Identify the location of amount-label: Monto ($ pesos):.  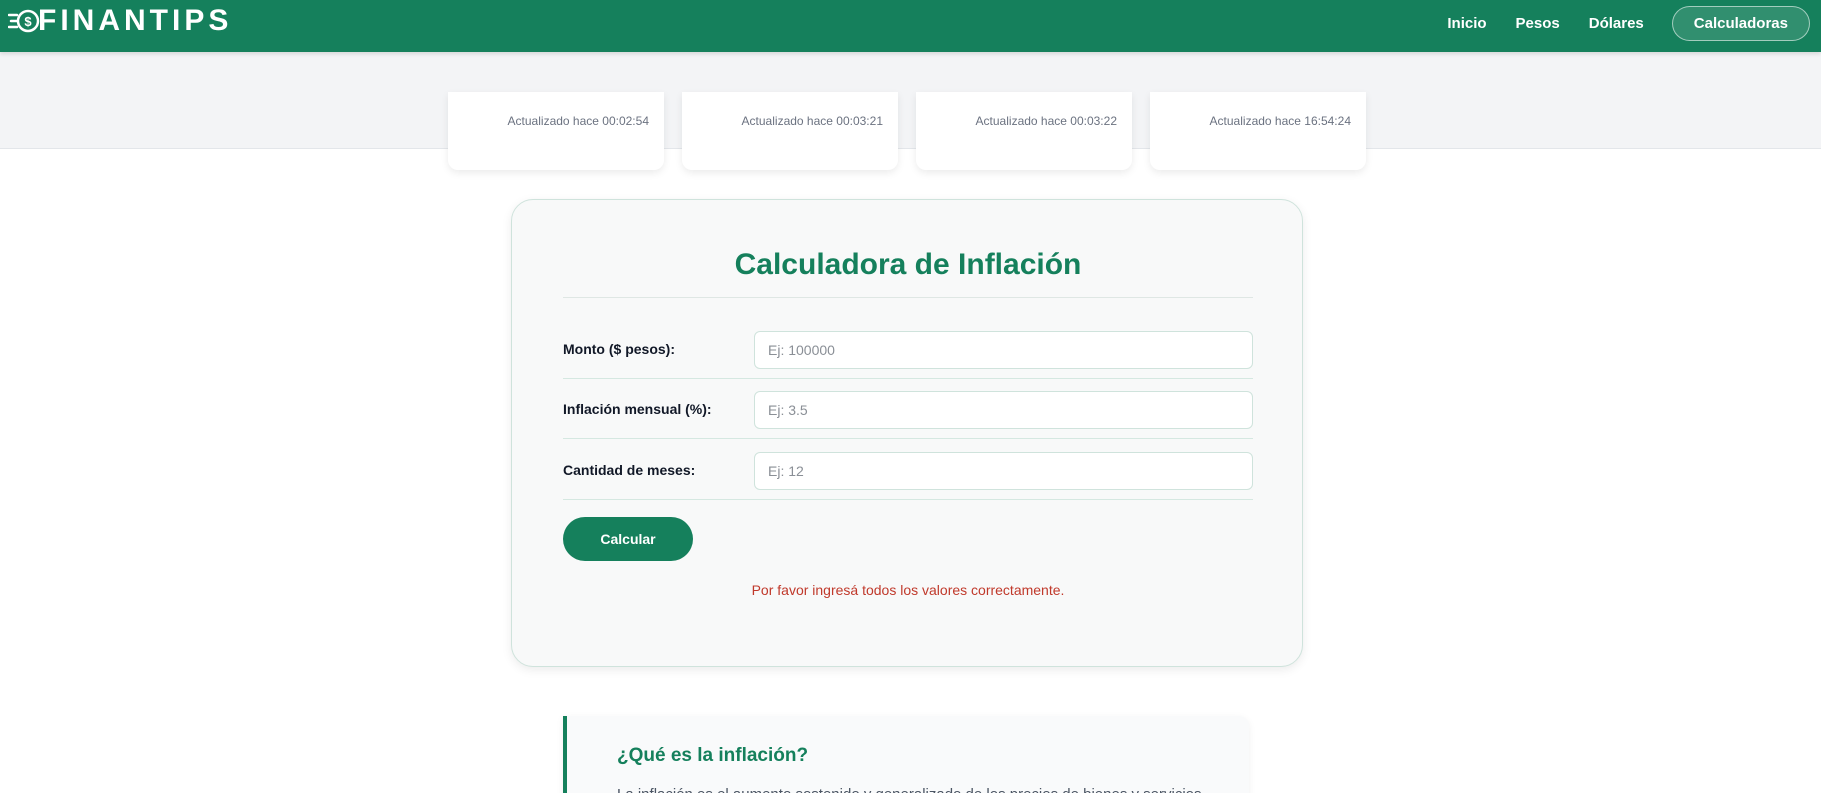
(619, 349).